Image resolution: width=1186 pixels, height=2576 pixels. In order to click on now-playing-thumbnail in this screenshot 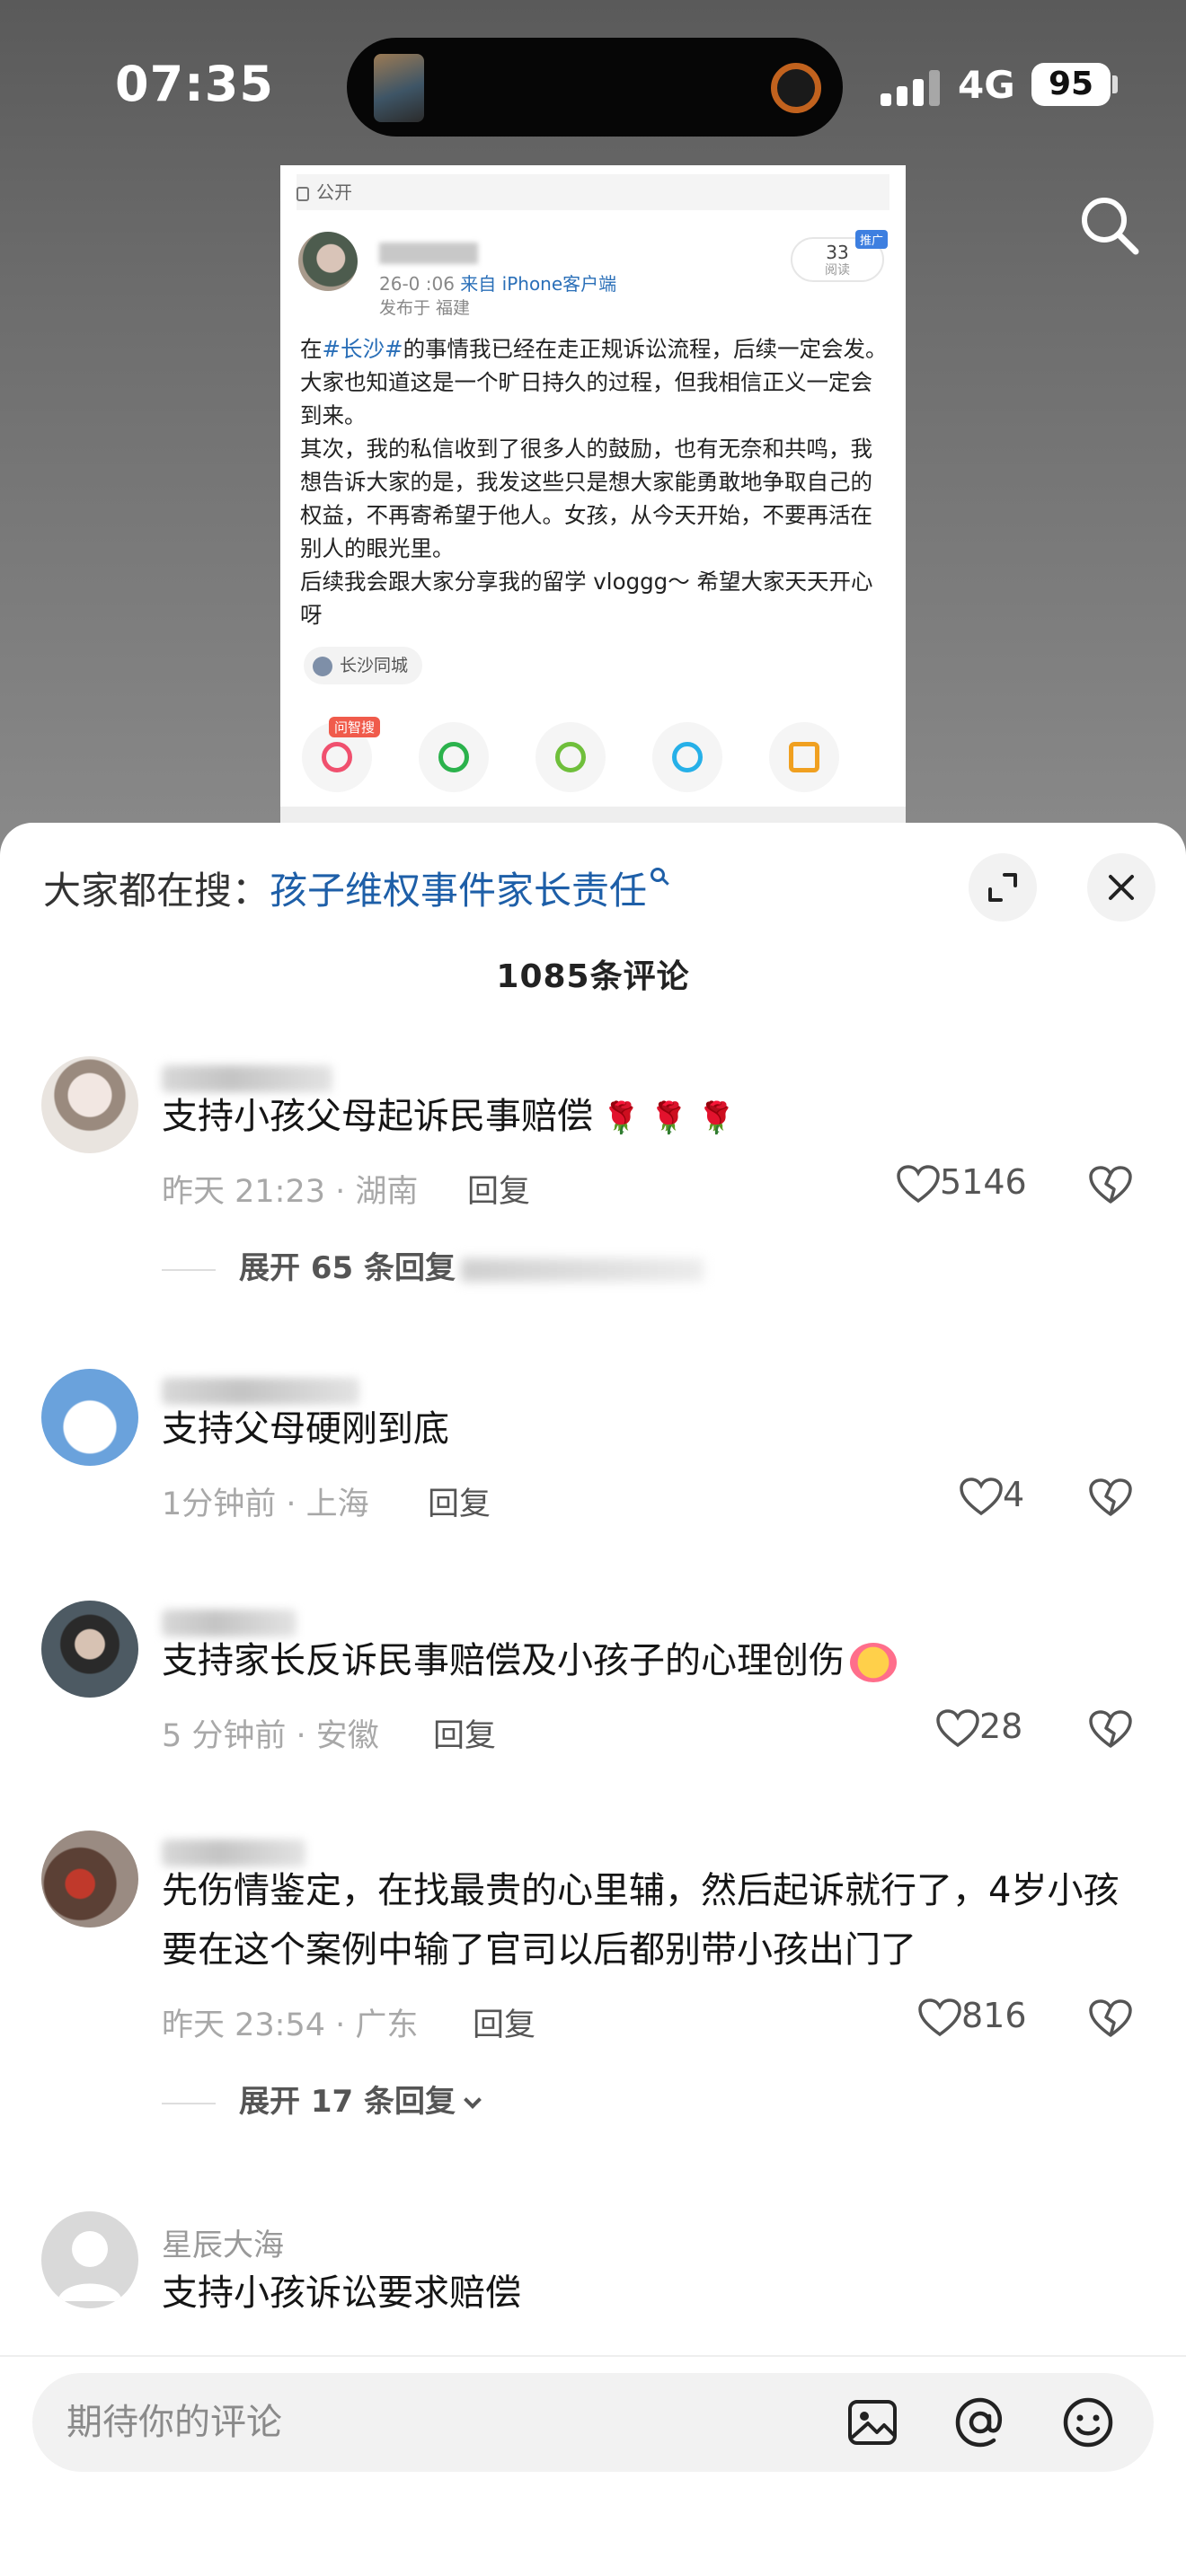, I will do `click(399, 88)`.